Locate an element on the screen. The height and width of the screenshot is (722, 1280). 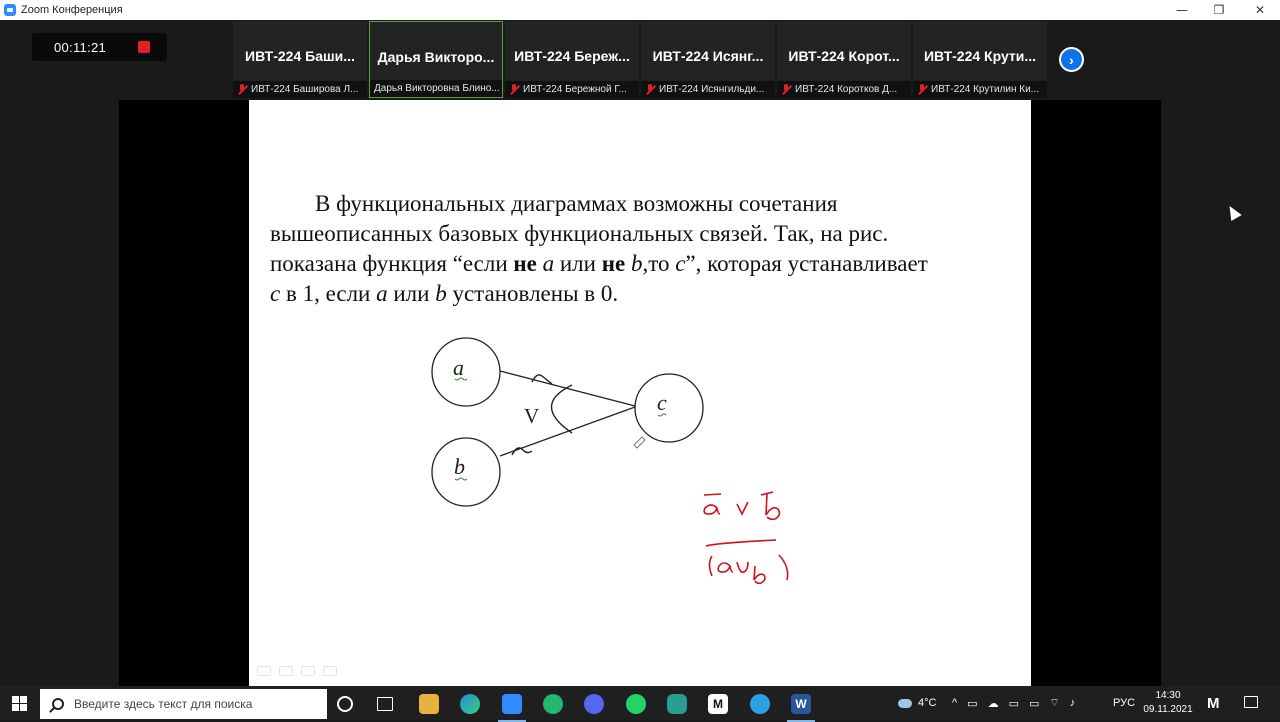
slides-menu-icon is located at coordinates (308, 671).